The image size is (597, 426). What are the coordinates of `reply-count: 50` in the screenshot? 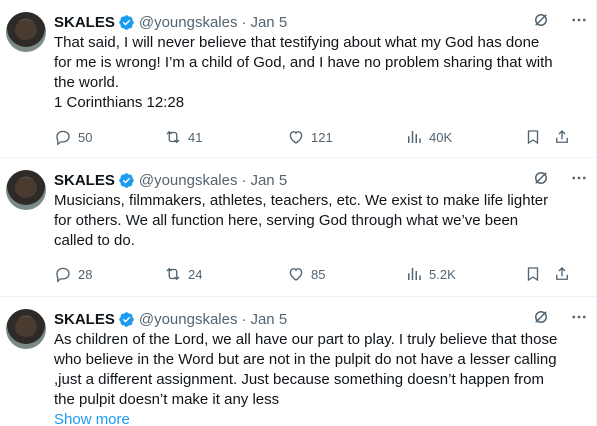 It's located at (85, 137).